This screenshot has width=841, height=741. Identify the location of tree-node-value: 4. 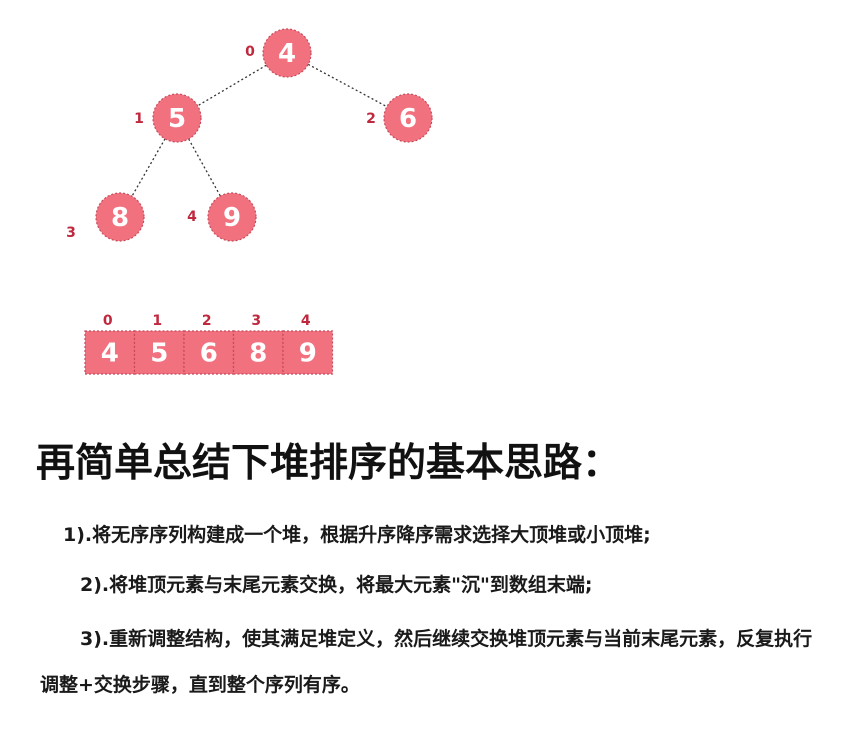
(287, 54).